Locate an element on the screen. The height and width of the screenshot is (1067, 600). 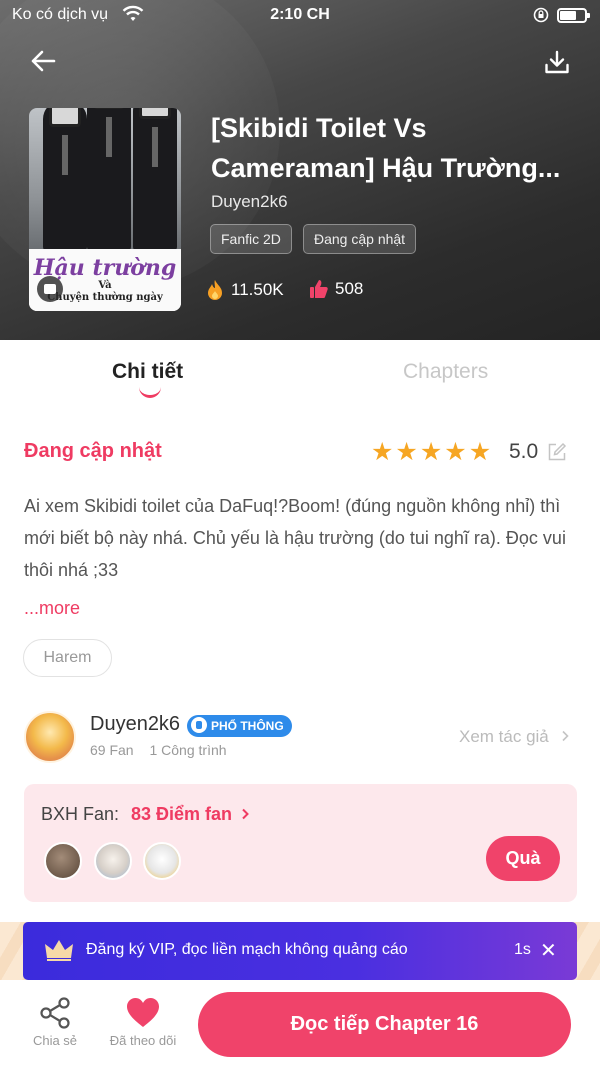
gift-button: Quà is located at coordinates (523, 858).